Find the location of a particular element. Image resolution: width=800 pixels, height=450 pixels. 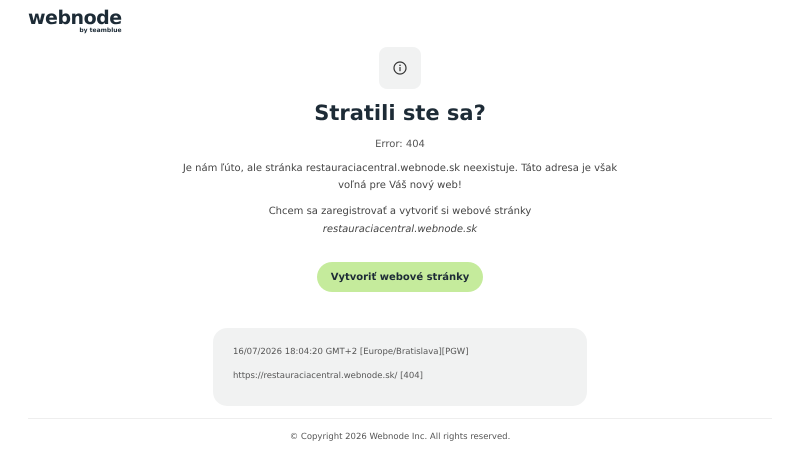

logo-wordmark: webnode is located at coordinates (75, 18).